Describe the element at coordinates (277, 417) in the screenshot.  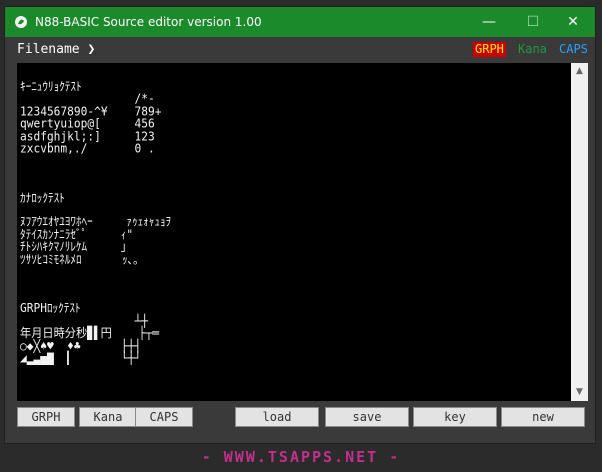
I see `load-button: load` at that location.